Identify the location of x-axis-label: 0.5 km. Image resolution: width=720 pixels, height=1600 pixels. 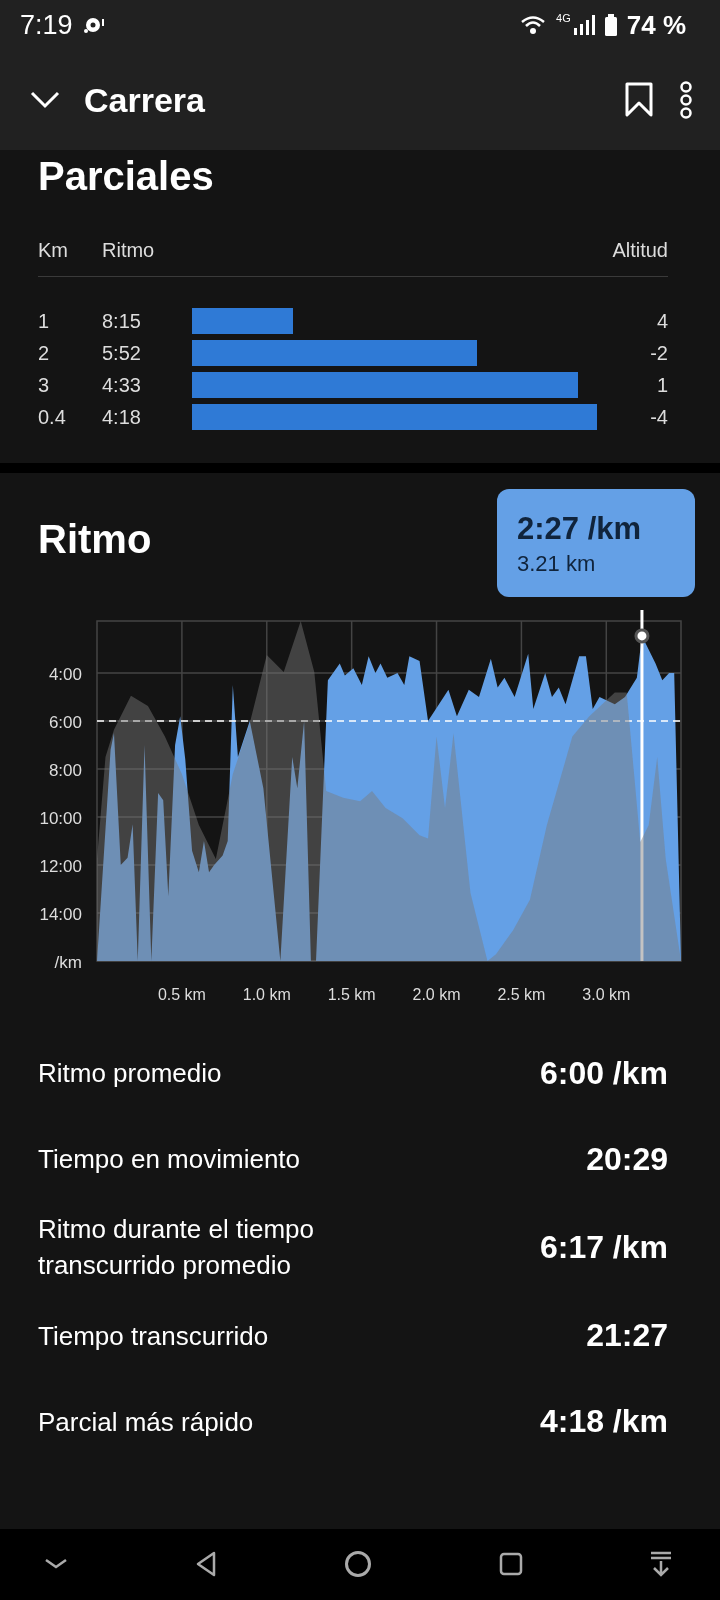
(181, 994).